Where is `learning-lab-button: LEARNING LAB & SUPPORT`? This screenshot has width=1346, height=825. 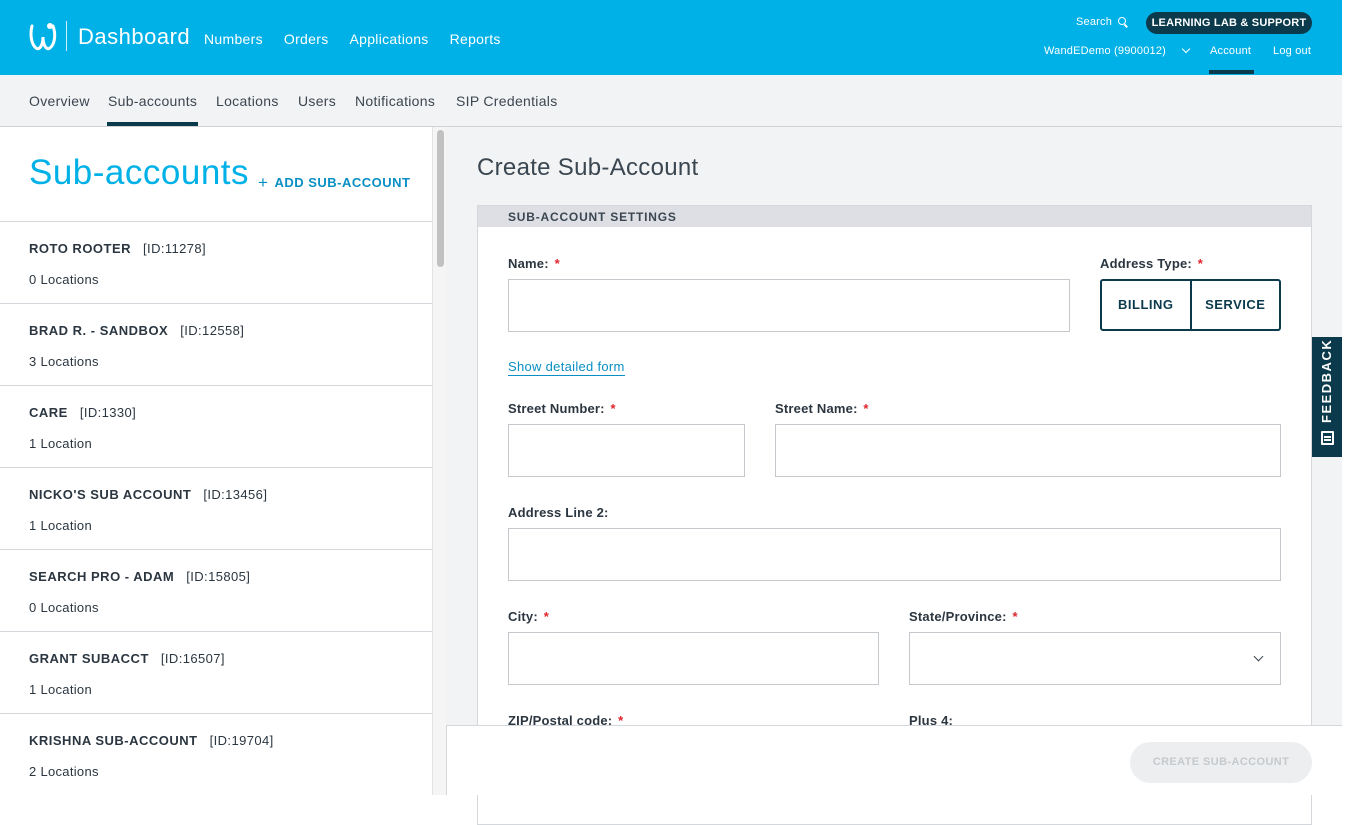
learning-lab-button: LEARNING LAB & SUPPORT is located at coordinates (1229, 23).